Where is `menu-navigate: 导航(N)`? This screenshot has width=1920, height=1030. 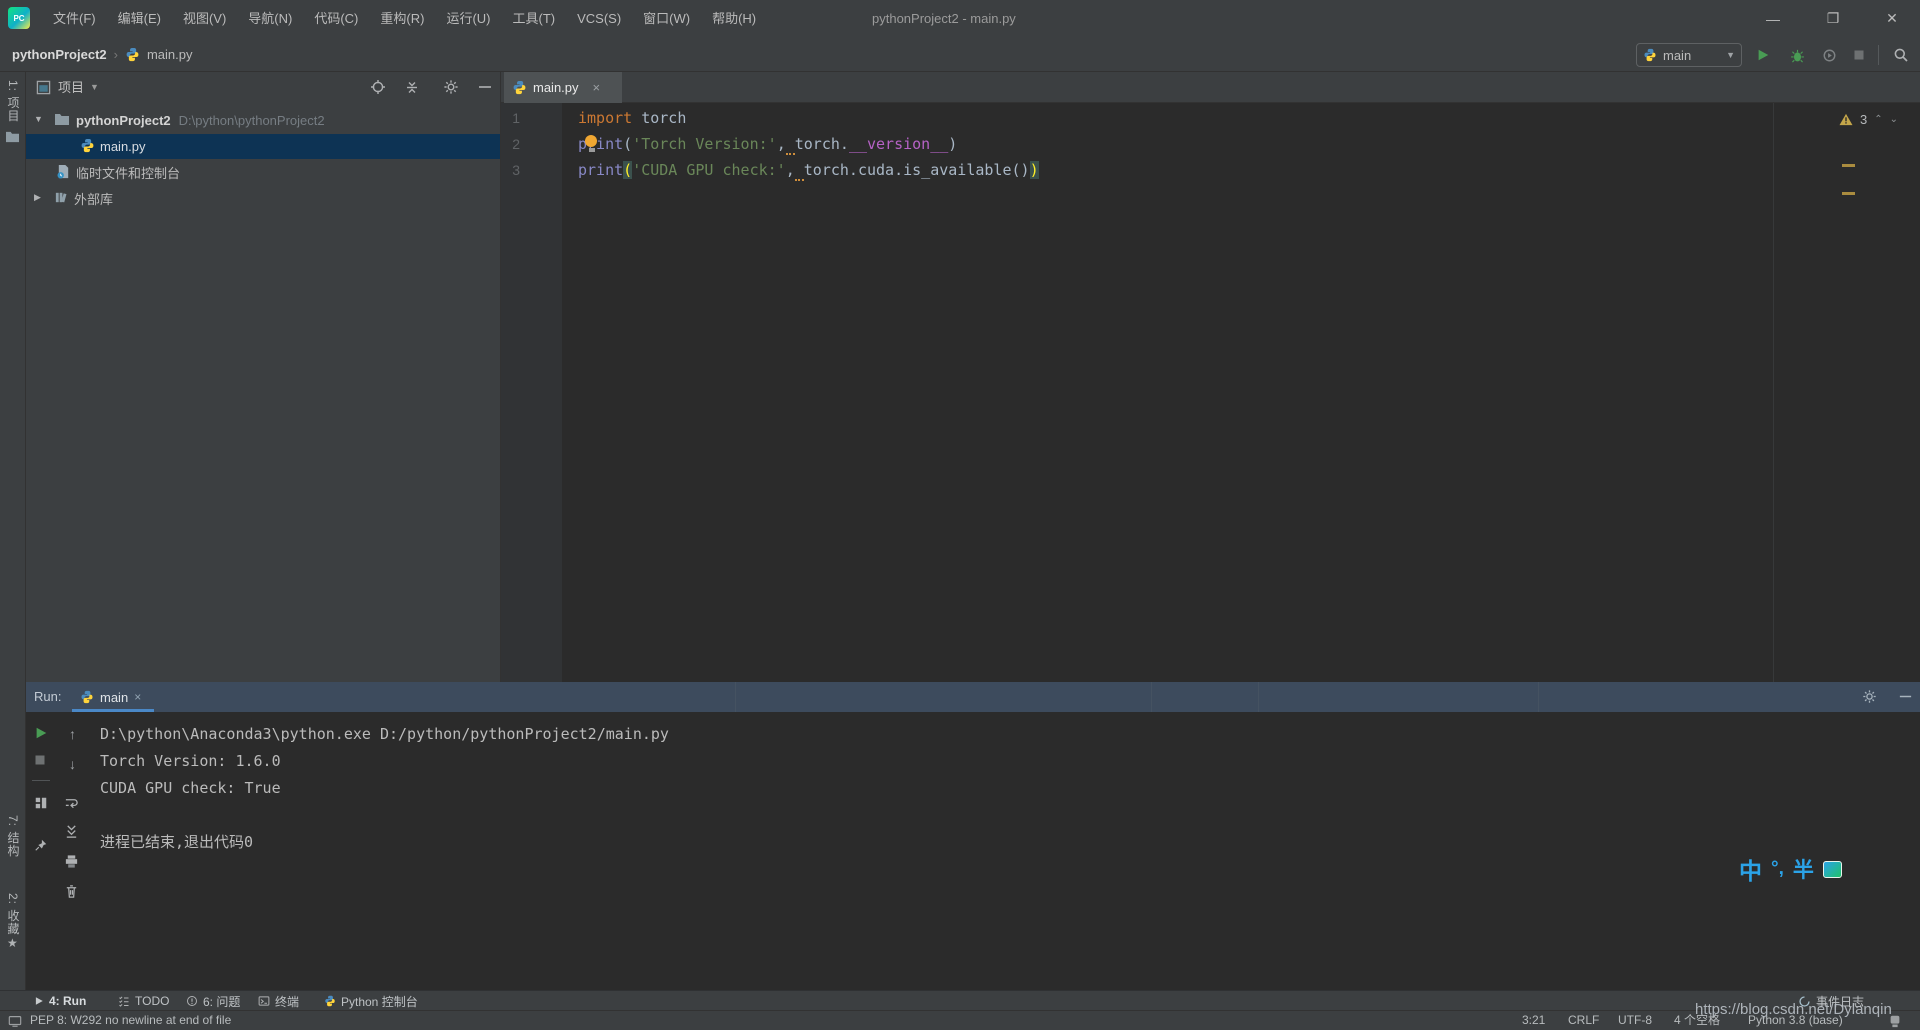
menu-navigate: 导航(N) is located at coordinates (270, 18).